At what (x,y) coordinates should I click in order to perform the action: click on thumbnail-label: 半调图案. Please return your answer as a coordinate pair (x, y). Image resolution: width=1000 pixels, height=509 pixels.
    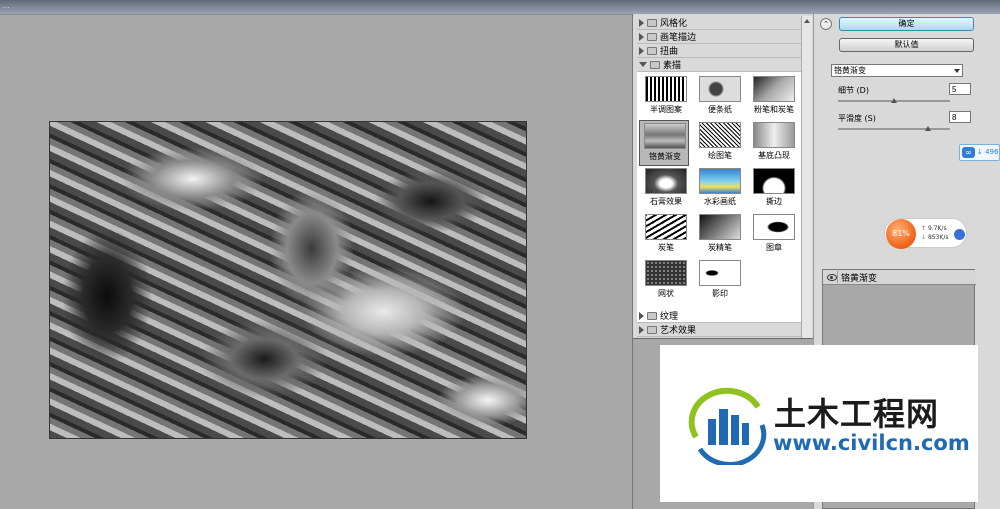
    Looking at the image, I should click on (666, 109).